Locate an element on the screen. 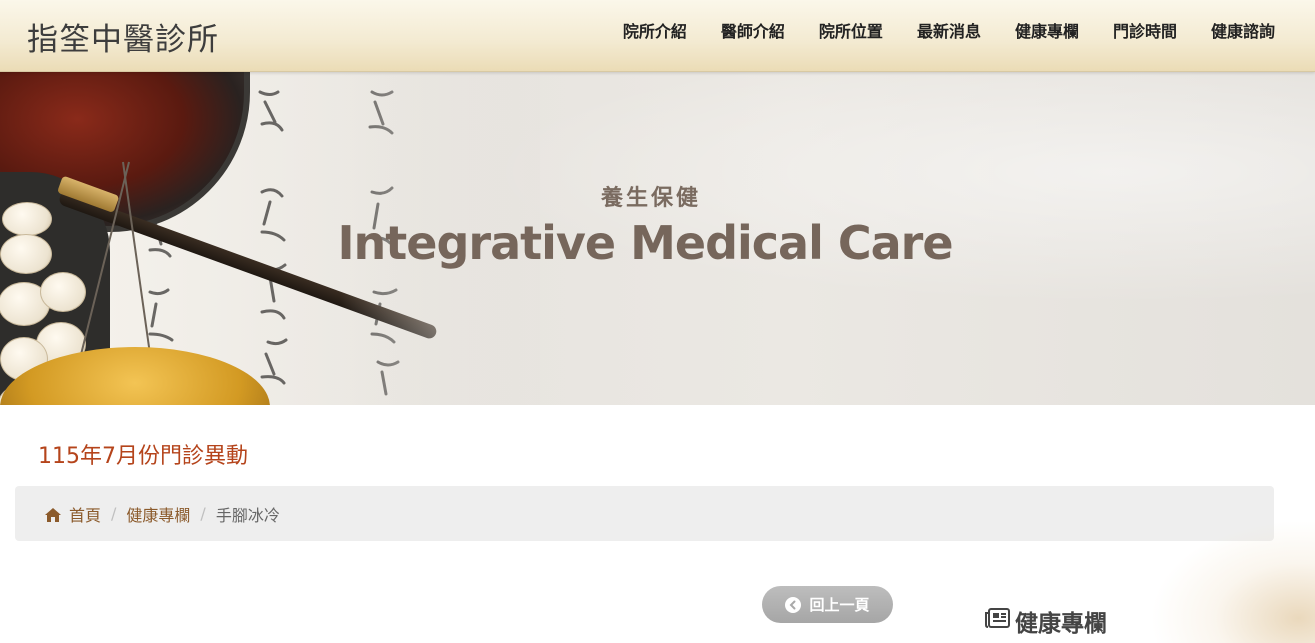  nav-item-location: 院所位置 is located at coordinates (851, 32).